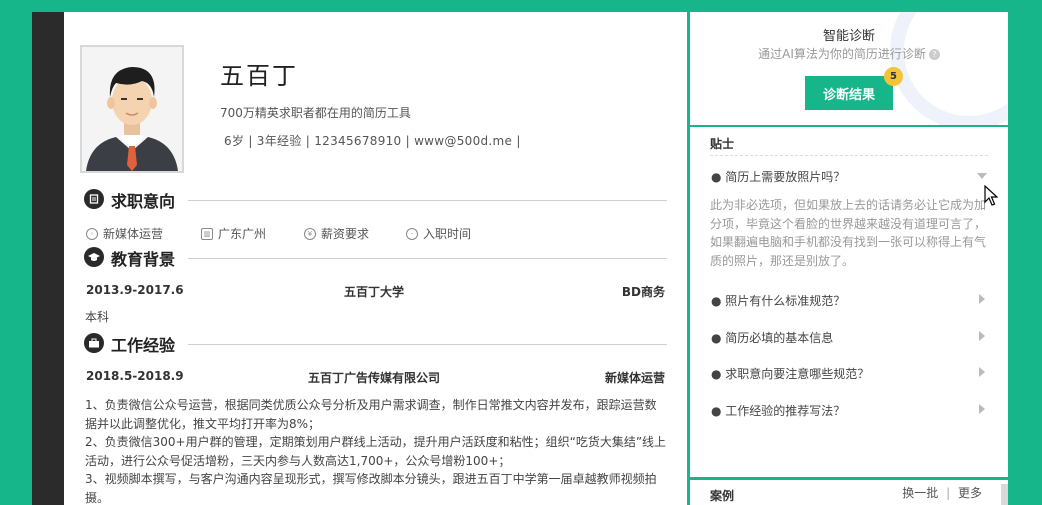  Describe the element at coordinates (94, 257) in the screenshot. I see `graduation-cap-icon` at that location.